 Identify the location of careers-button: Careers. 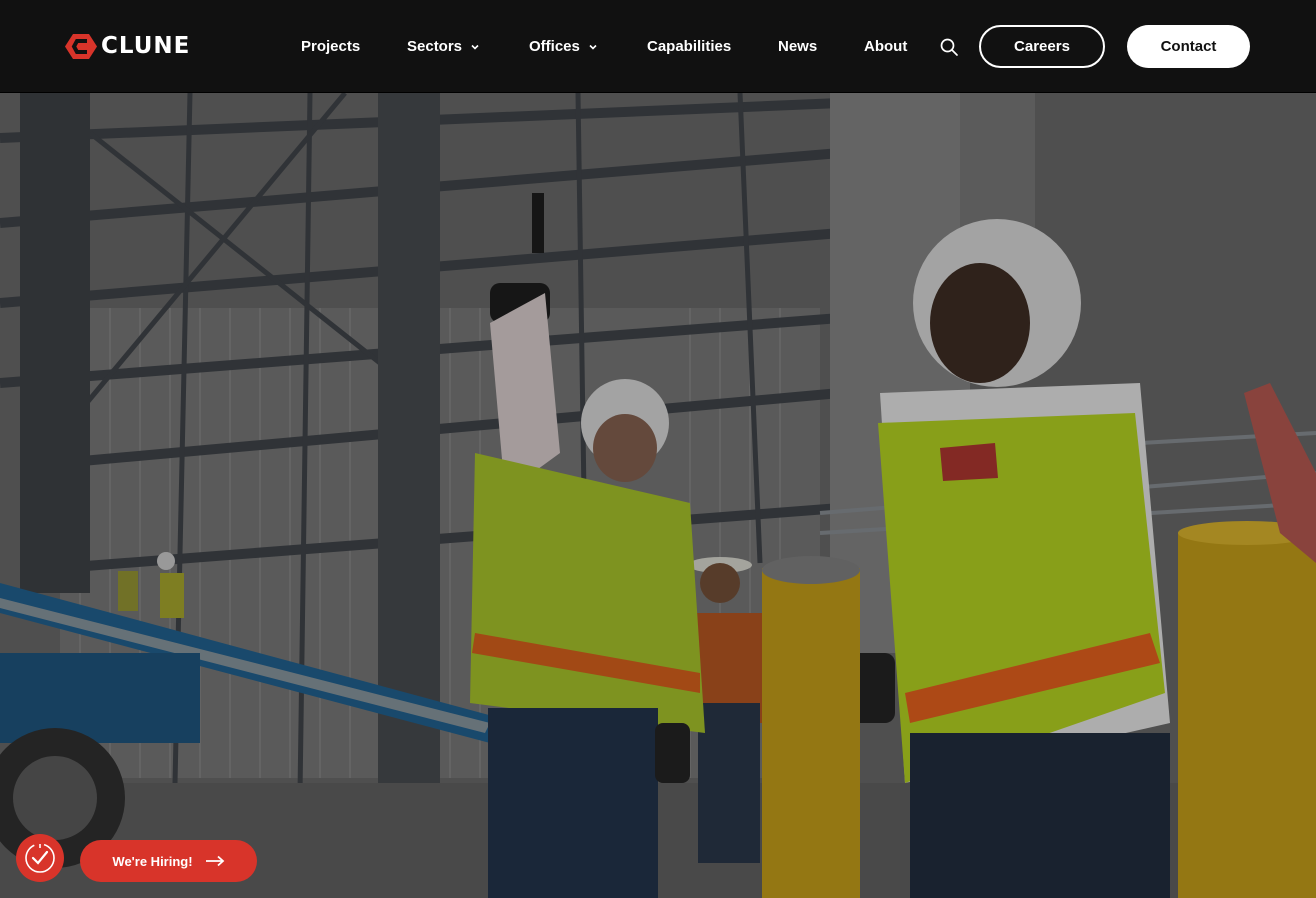
(1042, 46).